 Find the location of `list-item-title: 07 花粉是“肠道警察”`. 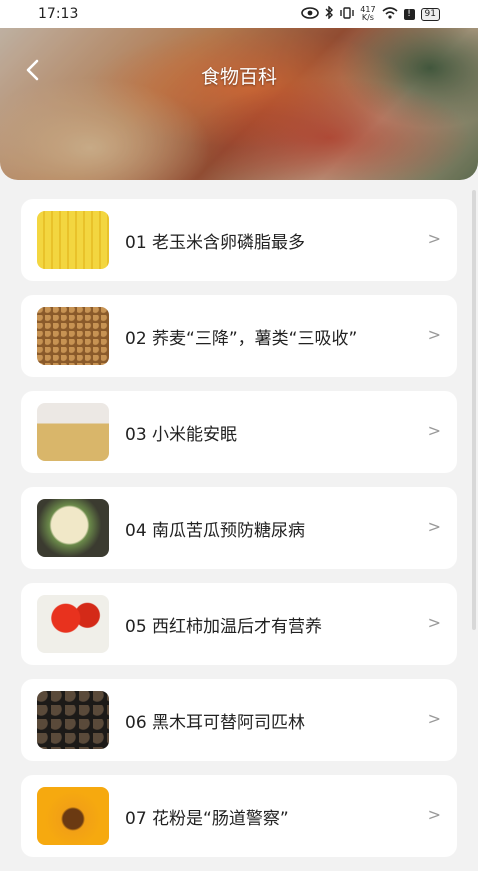

list-item-title: 07 花粉是“肠道警察” is located at coordinates (207, 818).